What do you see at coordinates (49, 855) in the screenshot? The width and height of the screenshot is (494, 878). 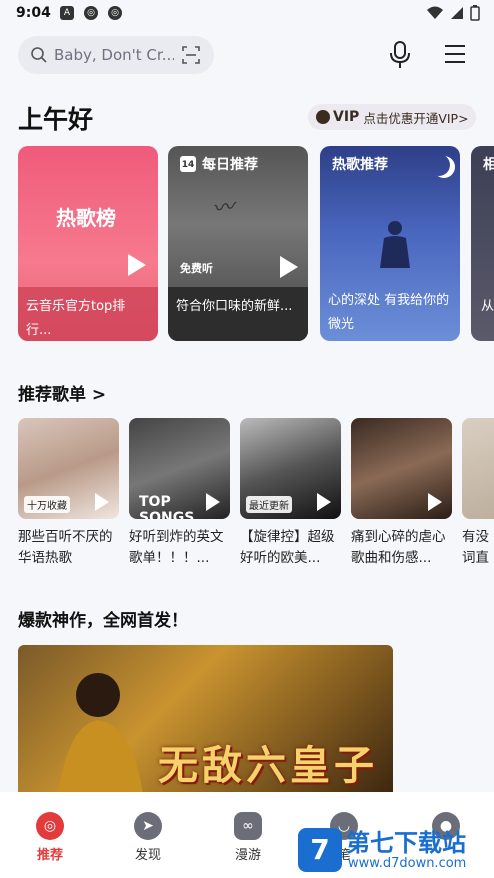 I see `tab-label: 推荐` at bounding box center [49, 855].